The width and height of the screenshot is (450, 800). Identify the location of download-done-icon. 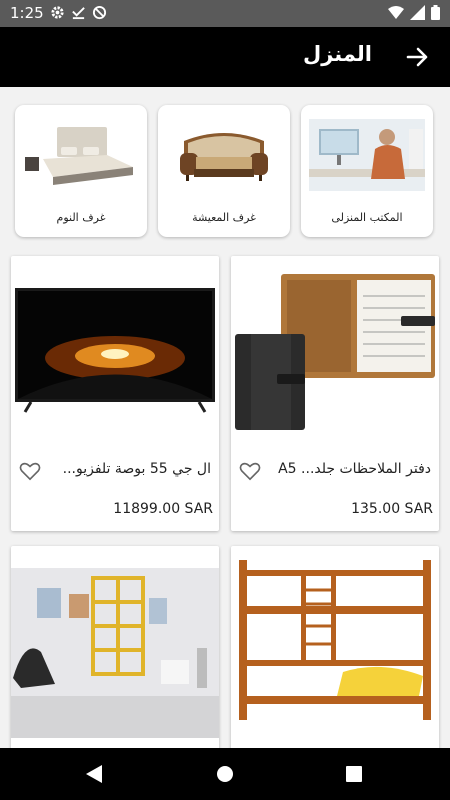
(78, 13).